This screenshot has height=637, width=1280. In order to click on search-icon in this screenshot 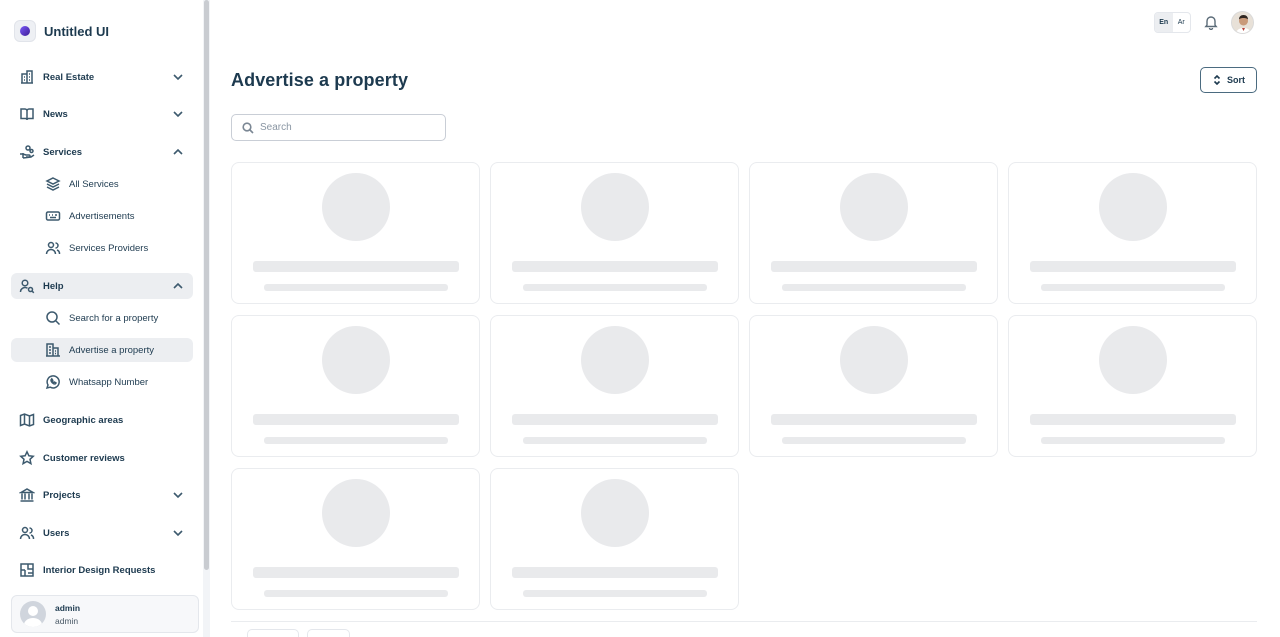, I will do `click(248, 127)`.